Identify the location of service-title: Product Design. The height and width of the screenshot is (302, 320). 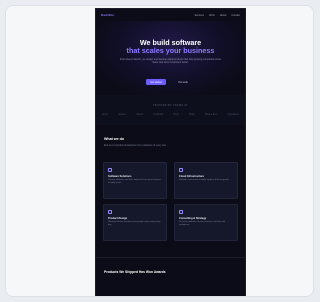
(118, 218).